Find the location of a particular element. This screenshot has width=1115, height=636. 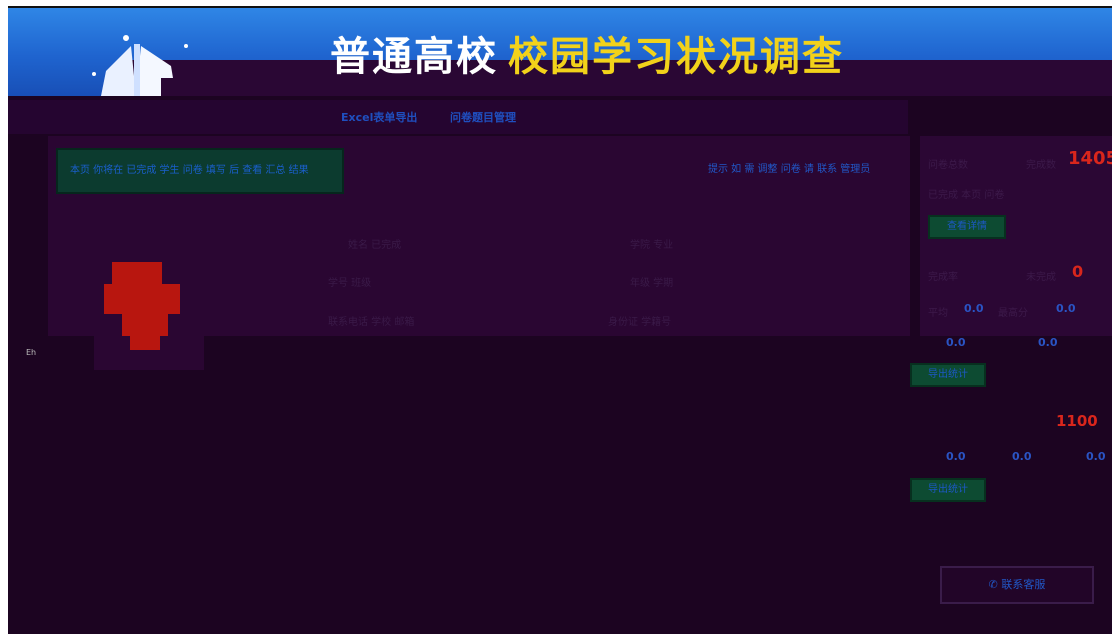

tab-question-manage: 问卷题目管理 is located at coordinates (483, 117).